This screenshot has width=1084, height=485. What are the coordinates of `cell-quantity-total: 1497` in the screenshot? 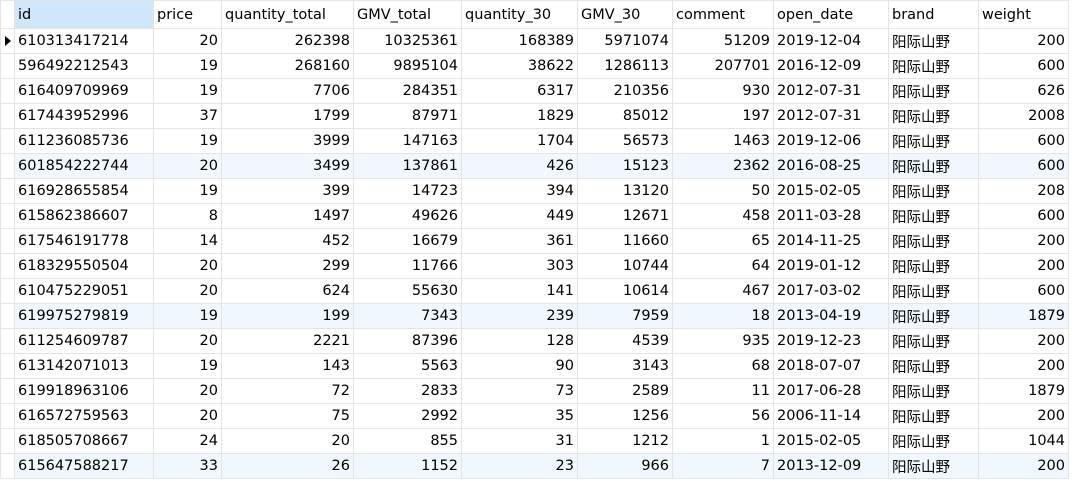 It's located at (287, 216).